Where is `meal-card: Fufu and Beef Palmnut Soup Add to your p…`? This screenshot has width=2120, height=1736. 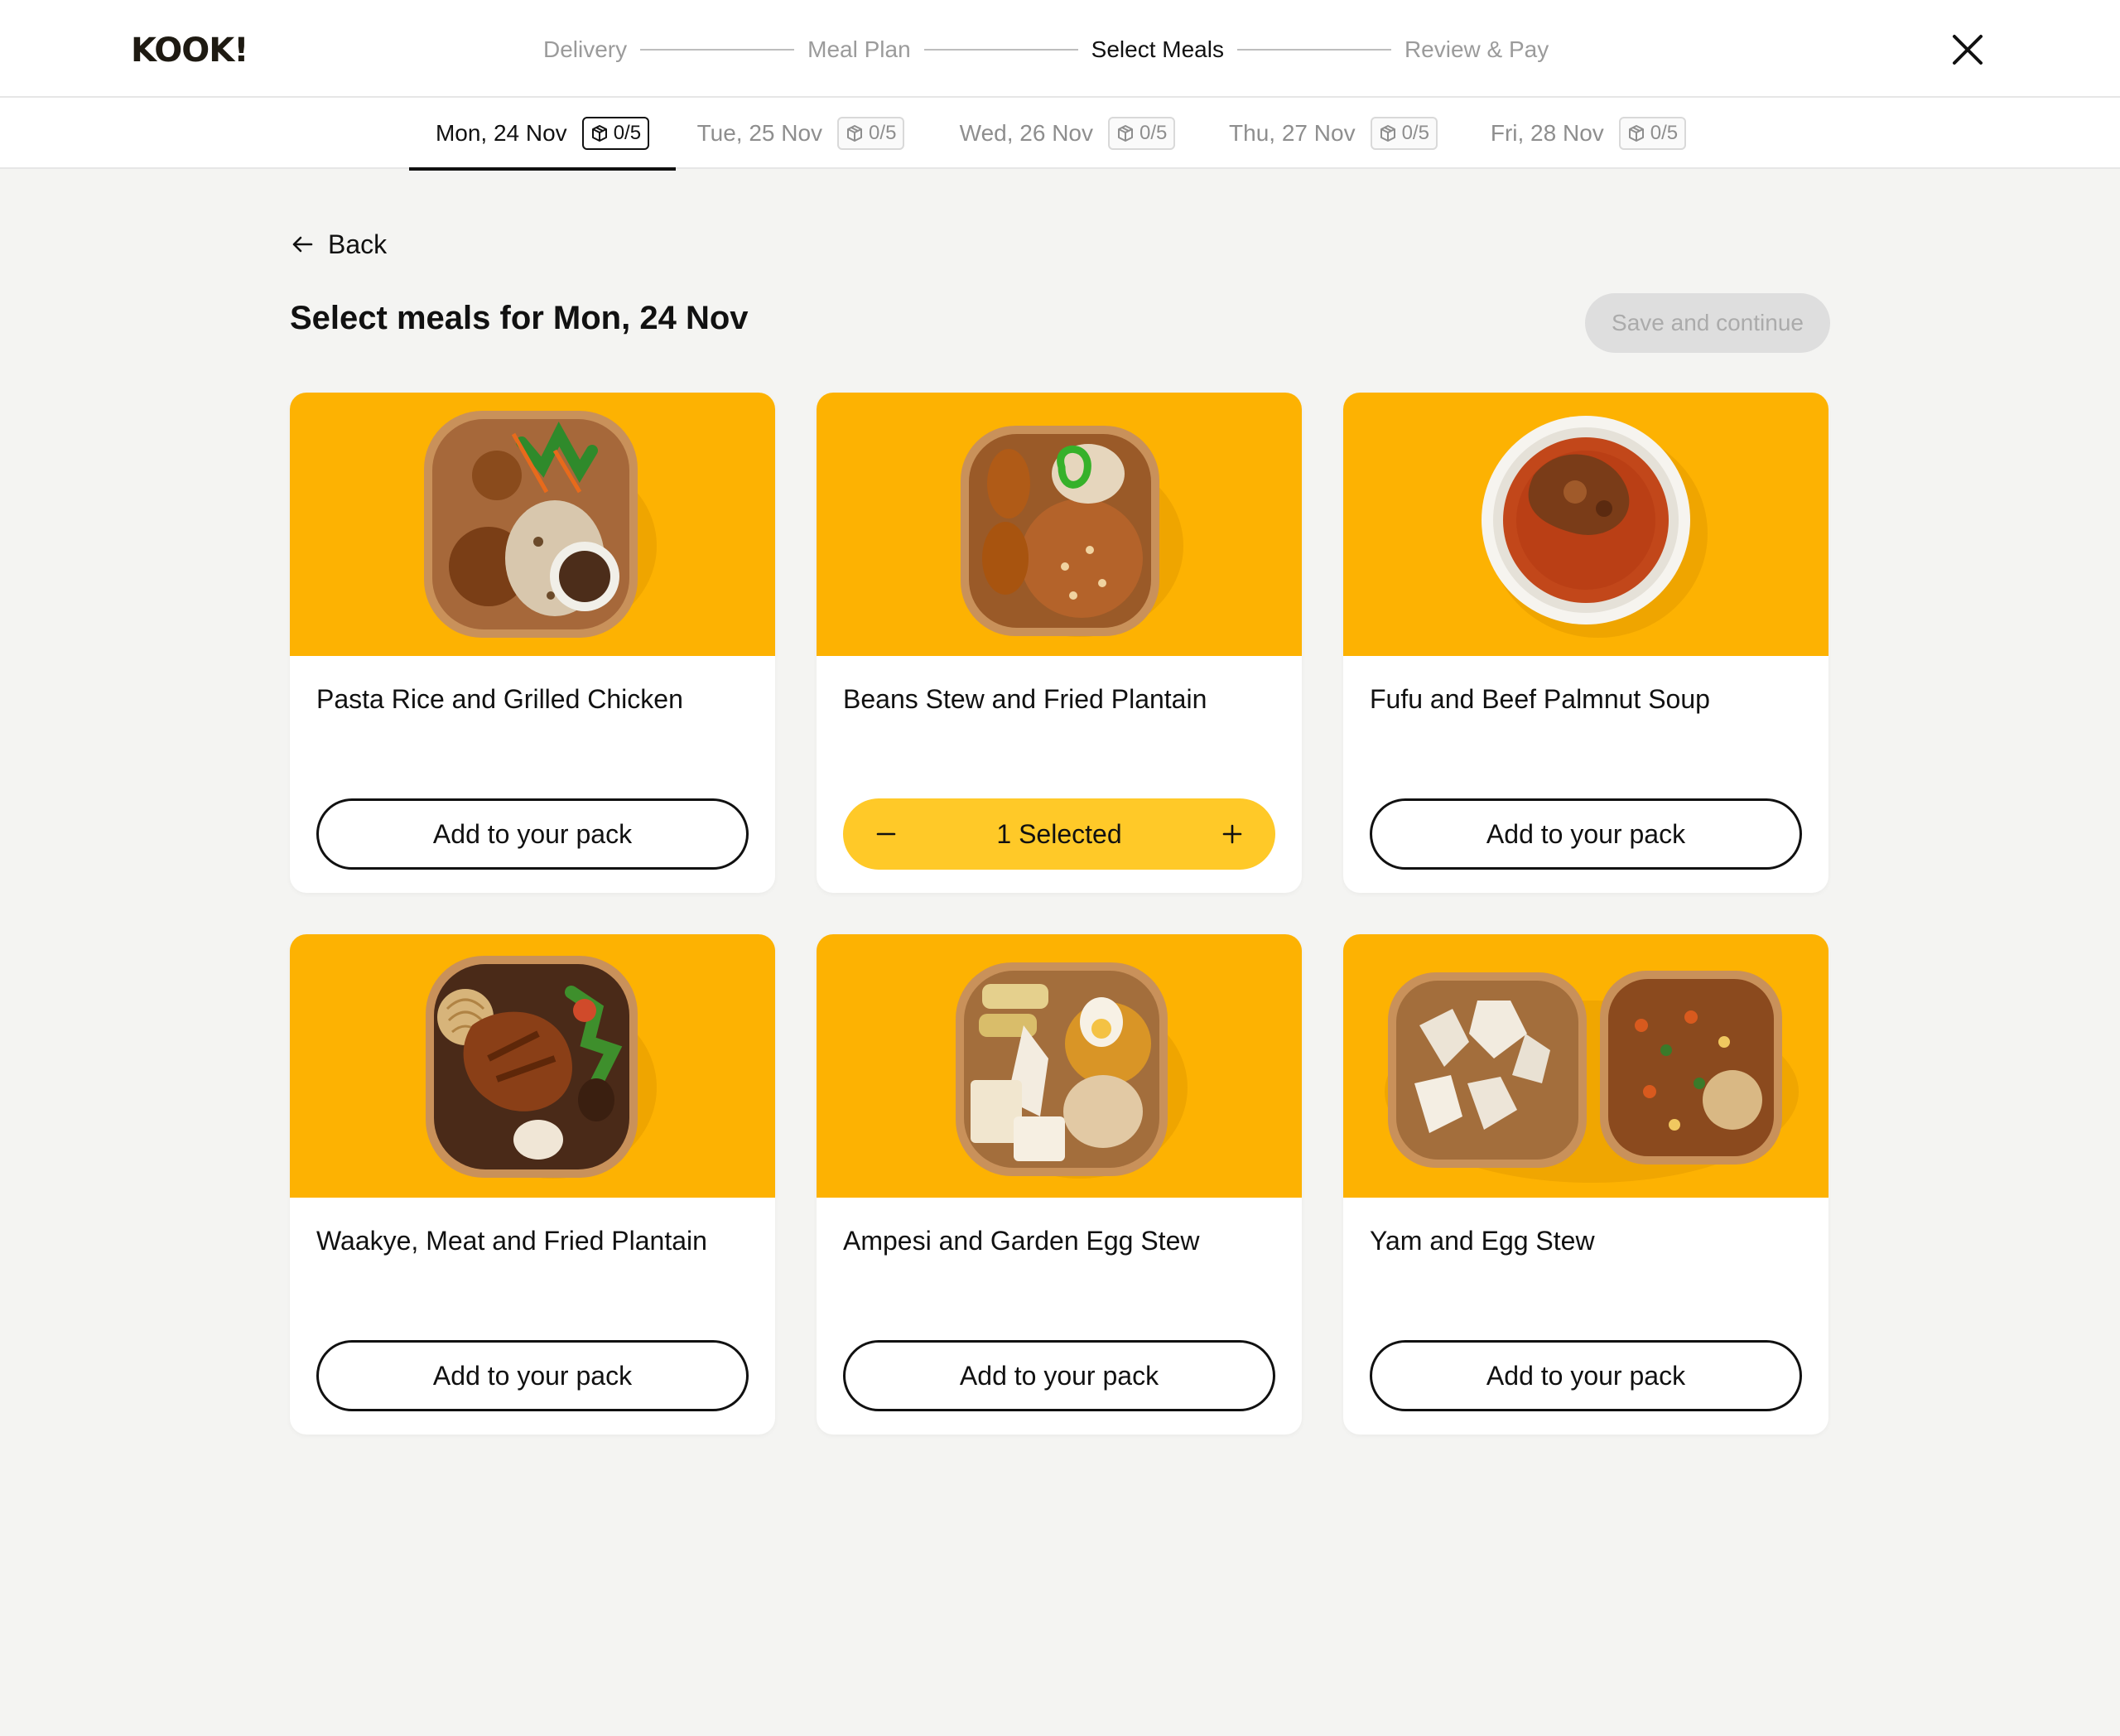
meal-card: Fufu and Beef Palmnut Soup Add to your p… is located at coordinates (1585, 643).